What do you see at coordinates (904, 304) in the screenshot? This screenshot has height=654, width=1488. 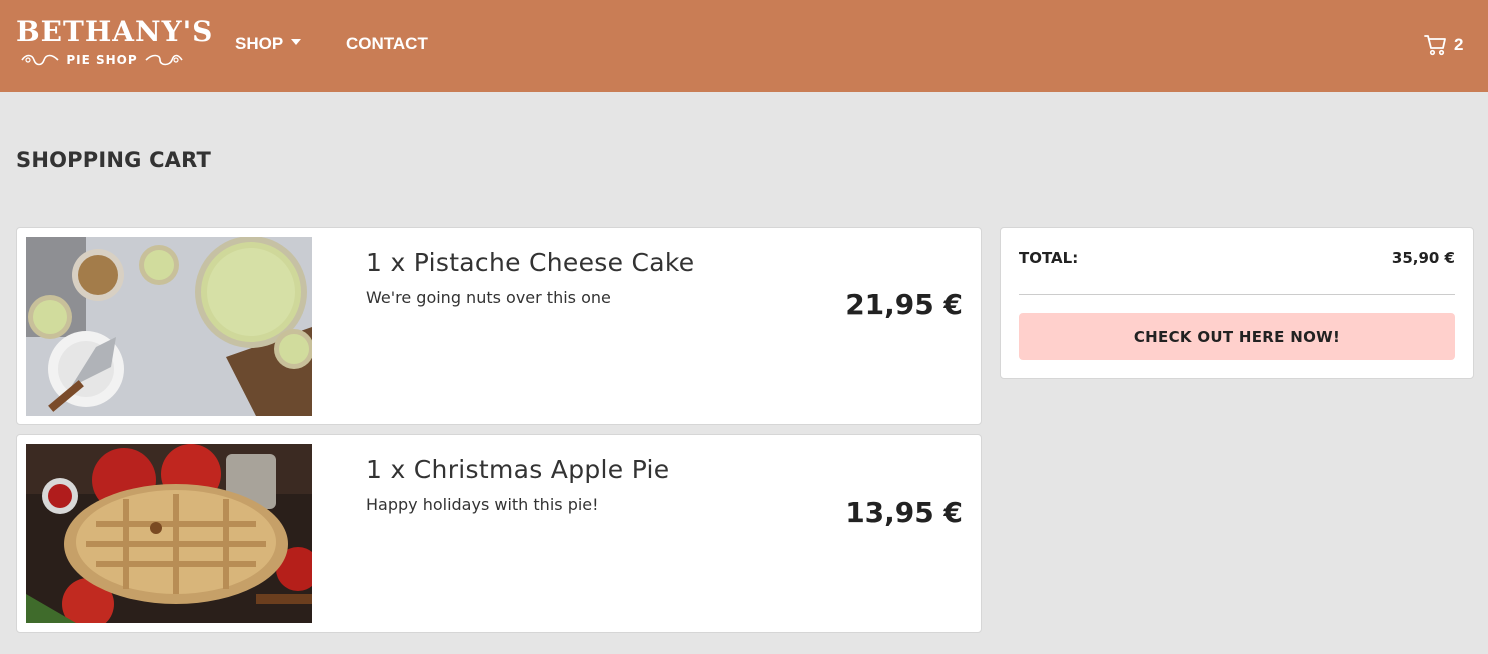 I see `item-price: 21,95 €` at bounding box center [904, 304].